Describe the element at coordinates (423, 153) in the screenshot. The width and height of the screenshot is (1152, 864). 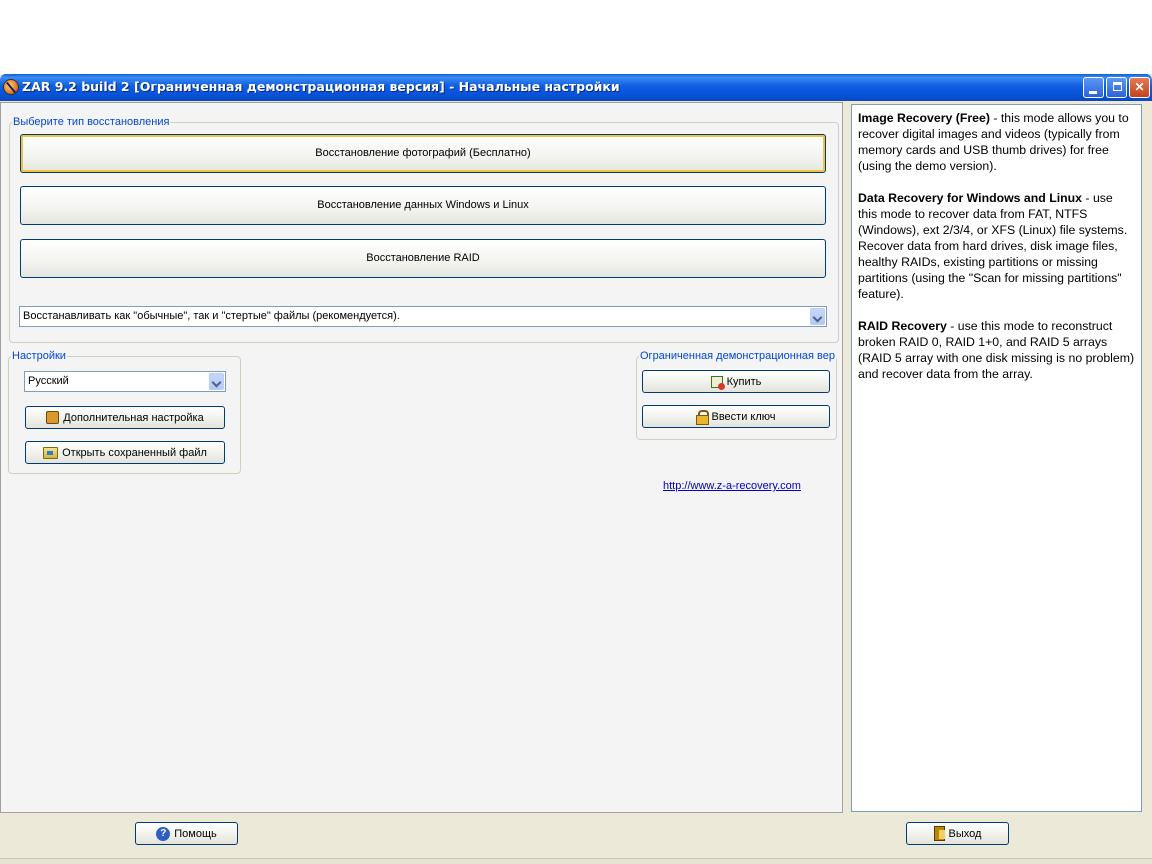
I see `photo-recovery-button: Восстановление фотографий (Бесплатно)` at that location.